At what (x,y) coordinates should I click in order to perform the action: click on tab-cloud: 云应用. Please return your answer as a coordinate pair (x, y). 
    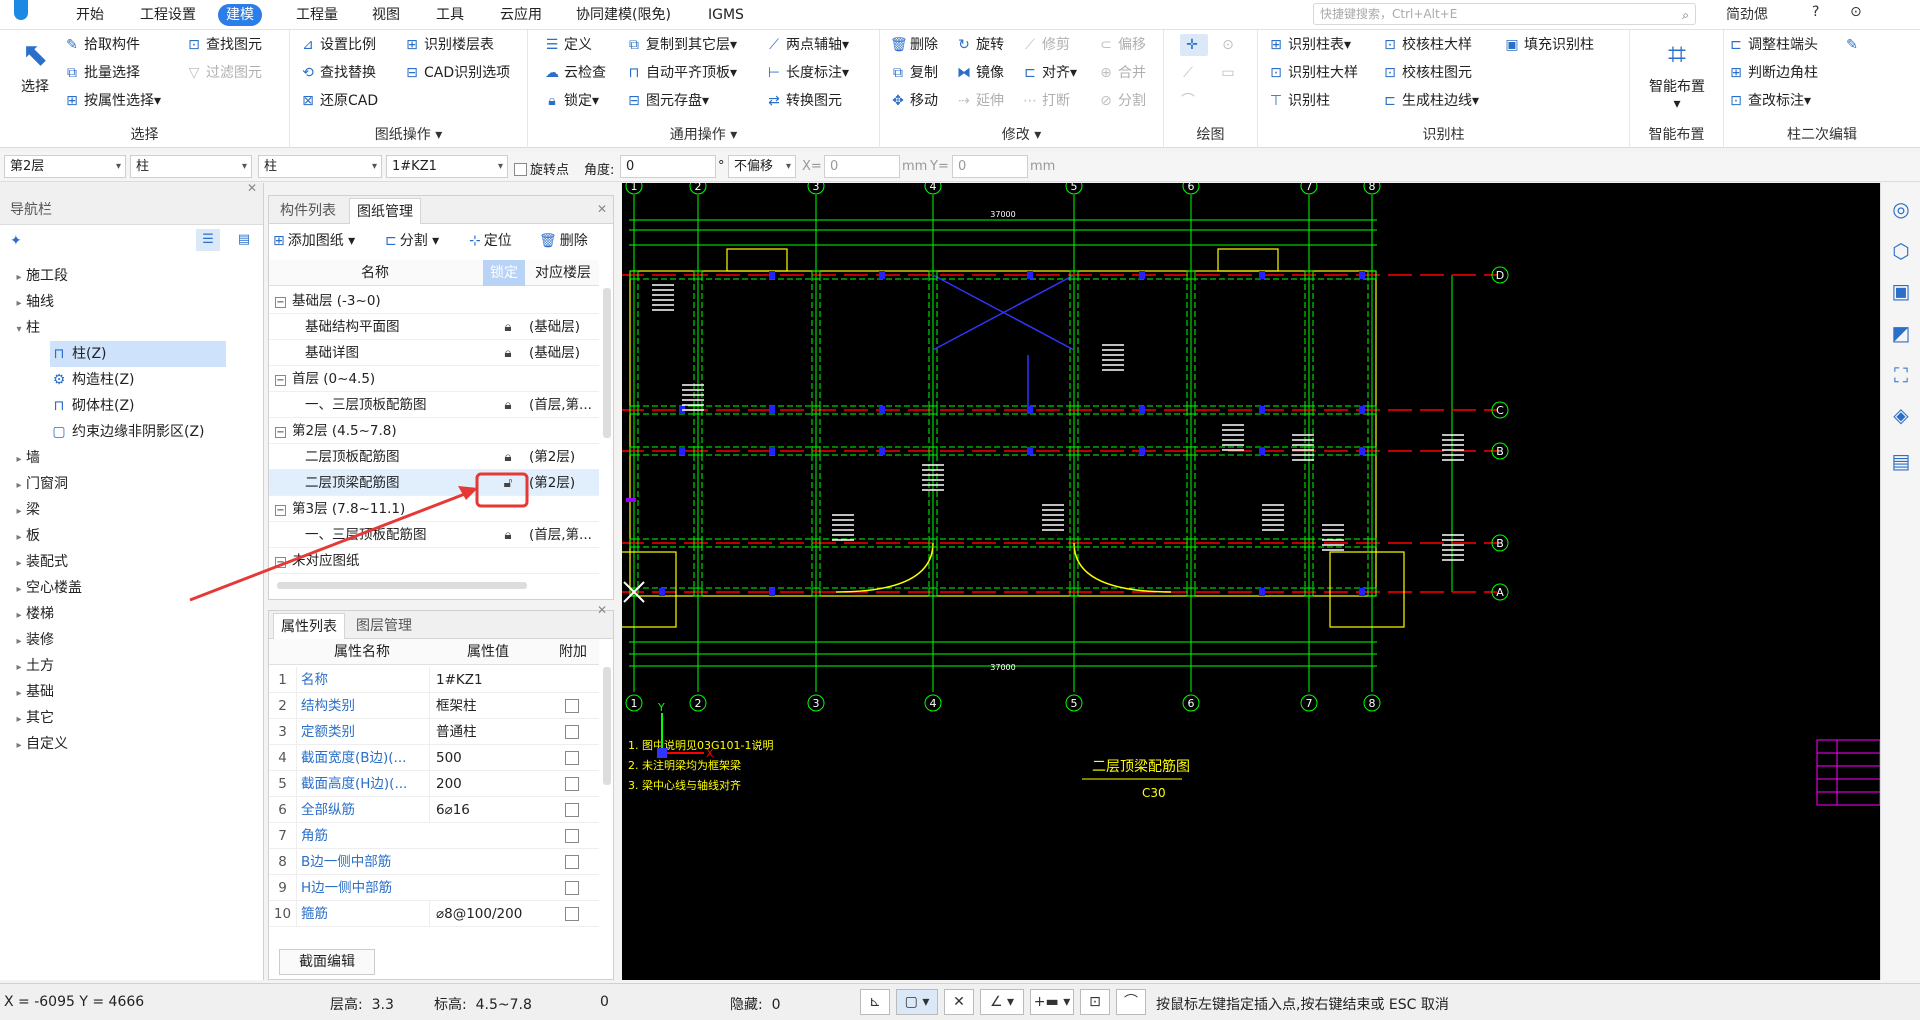
    Looking at the image, I should click on (521, 15).